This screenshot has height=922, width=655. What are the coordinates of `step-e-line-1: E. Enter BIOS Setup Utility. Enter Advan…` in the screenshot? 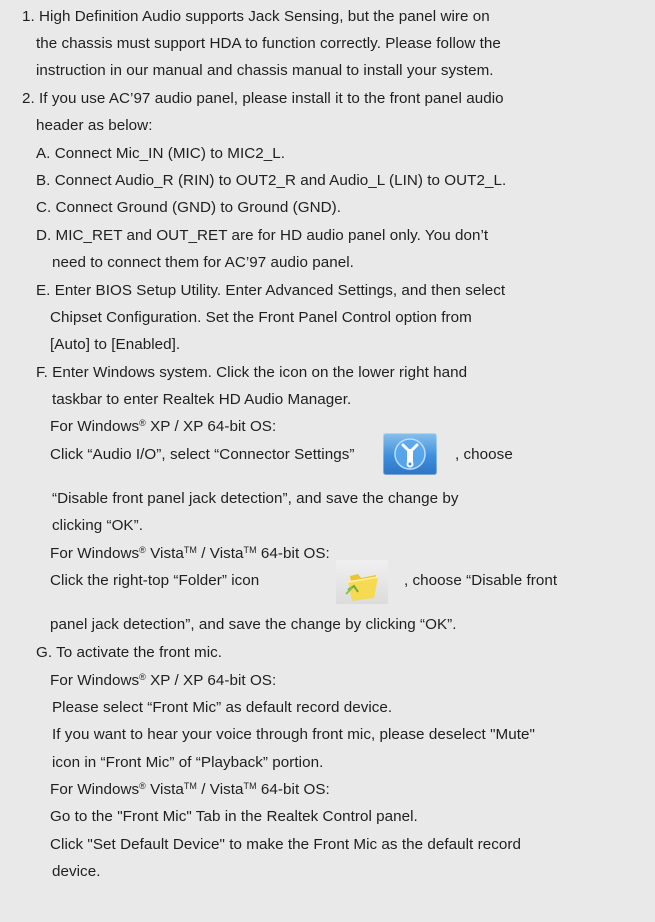 It's located at (271, 290).